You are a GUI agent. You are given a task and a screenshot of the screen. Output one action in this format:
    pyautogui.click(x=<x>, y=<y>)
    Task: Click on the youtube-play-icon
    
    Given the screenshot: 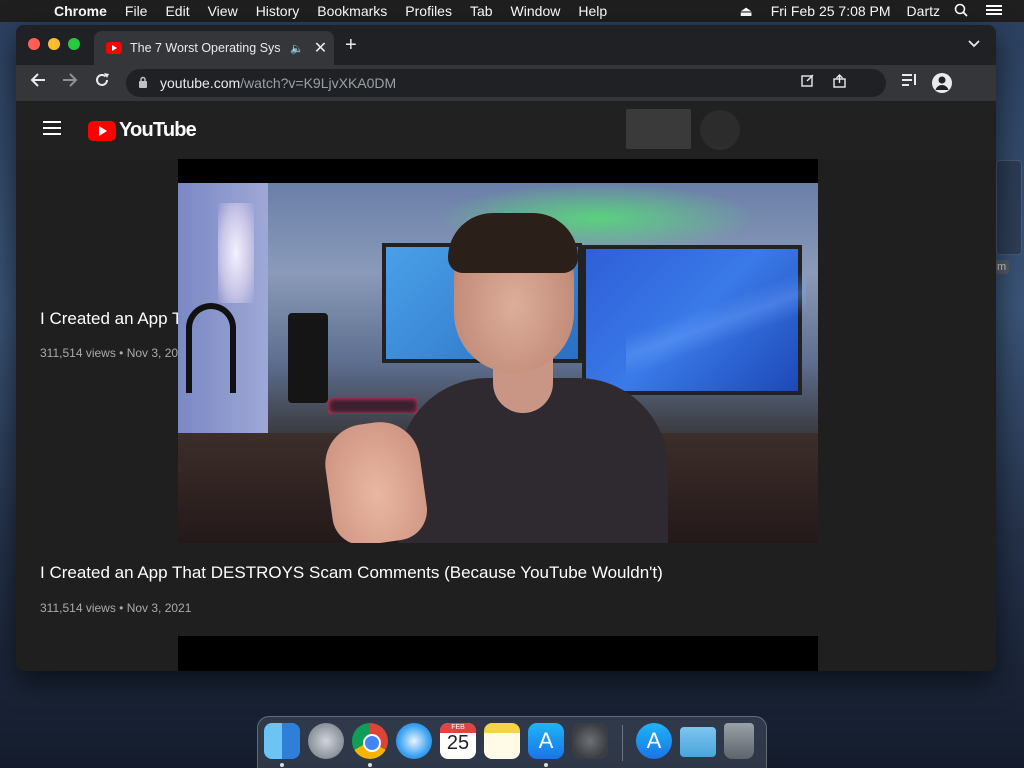 What is the action you would take?
    pyautogui.click(x=102, y=130)
    